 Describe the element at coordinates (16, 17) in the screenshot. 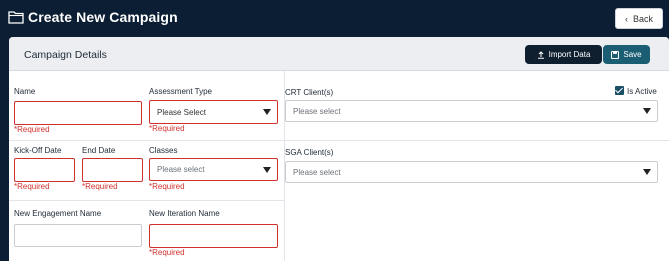

I see `folder-icon` at that location.